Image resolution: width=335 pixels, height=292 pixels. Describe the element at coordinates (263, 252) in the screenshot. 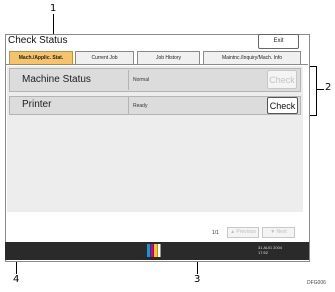

I see `time-text: 17:52` at that location.